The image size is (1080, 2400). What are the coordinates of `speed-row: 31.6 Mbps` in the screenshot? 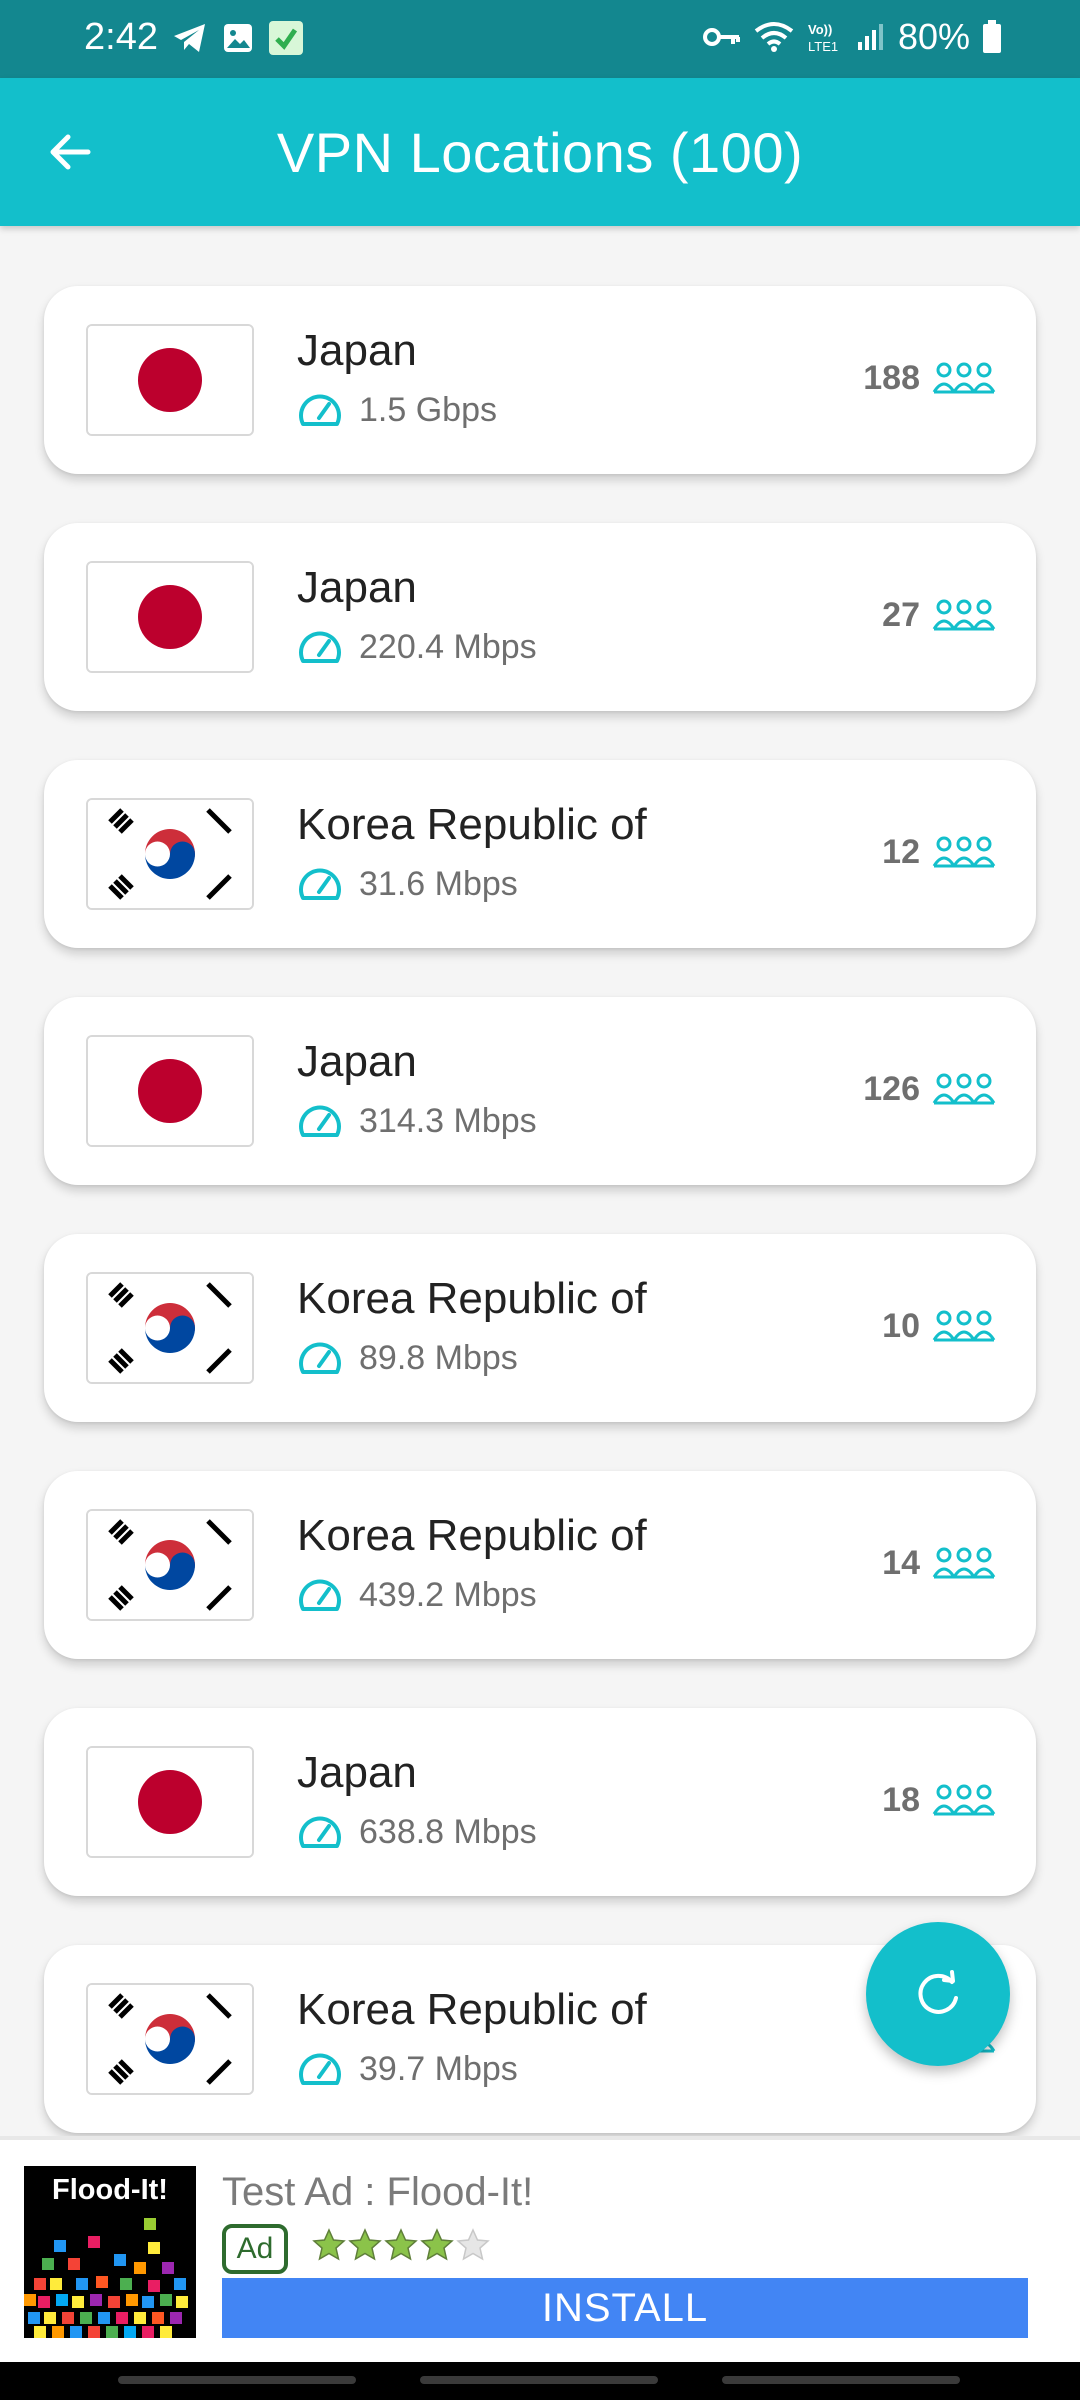 It's located at (407, 884).